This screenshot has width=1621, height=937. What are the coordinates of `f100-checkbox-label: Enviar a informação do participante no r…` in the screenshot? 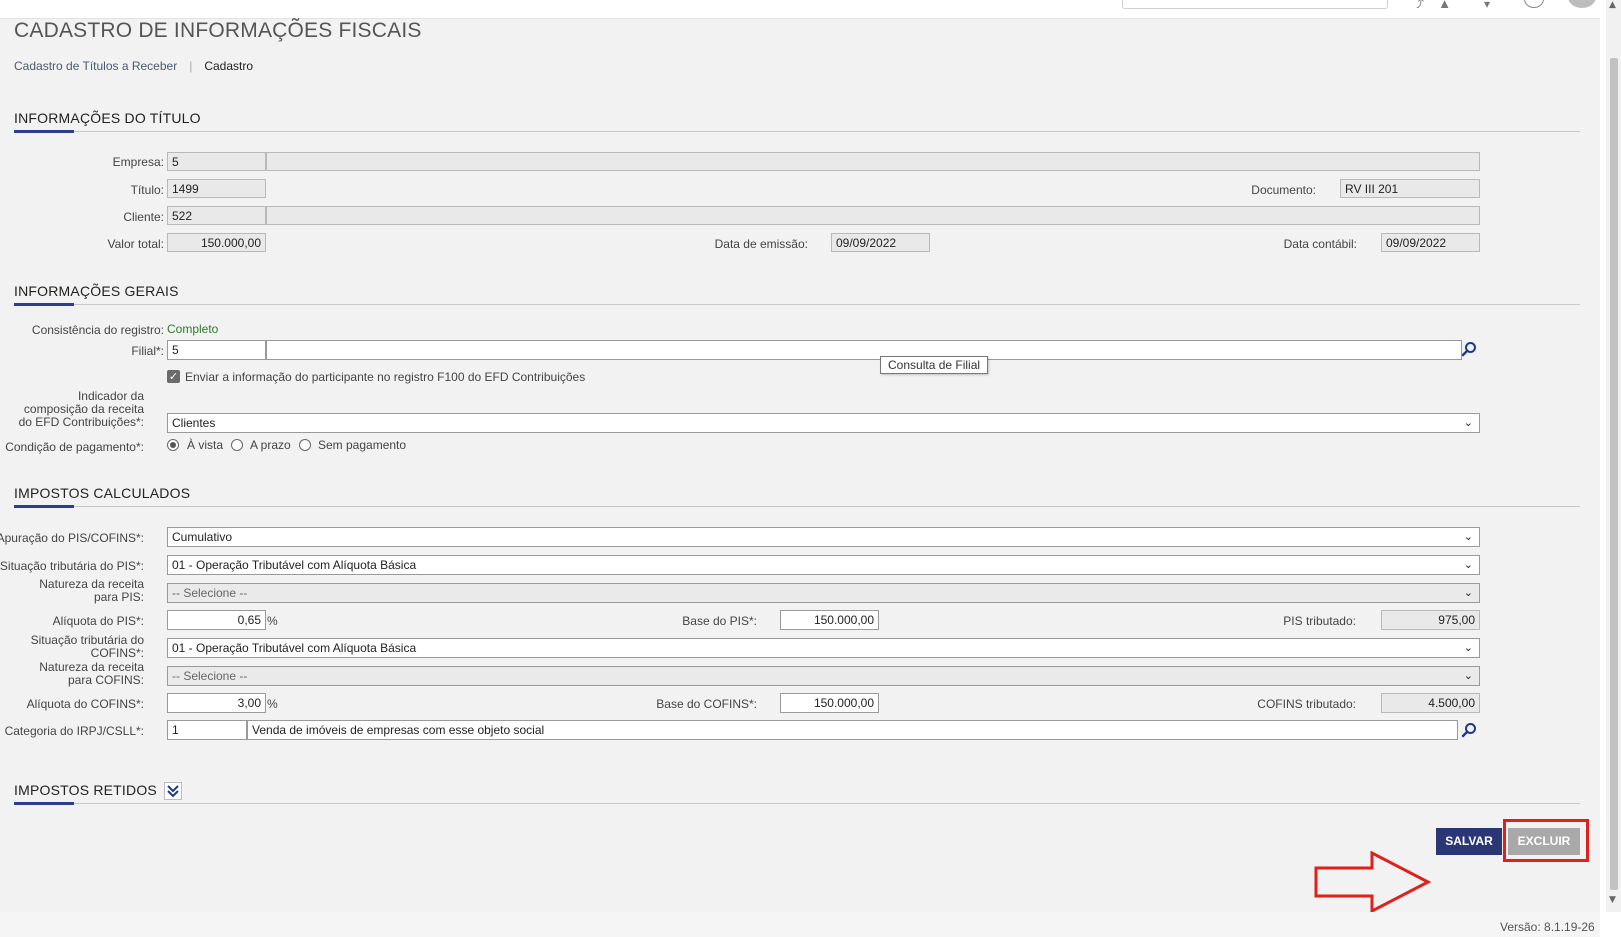 It's located at (385, 377).